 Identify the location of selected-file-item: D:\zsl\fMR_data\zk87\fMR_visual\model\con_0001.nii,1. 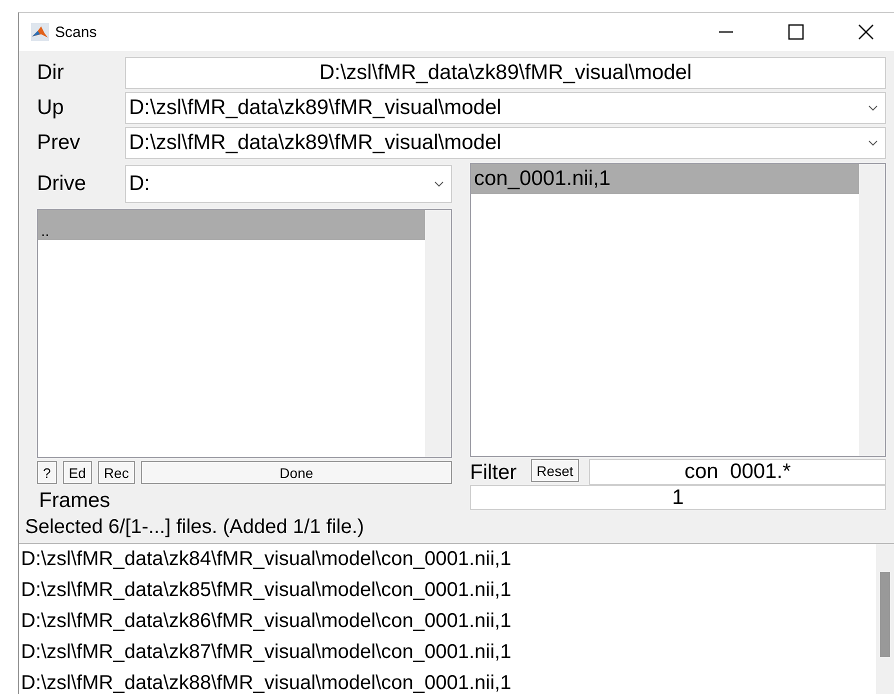
(447, 652).